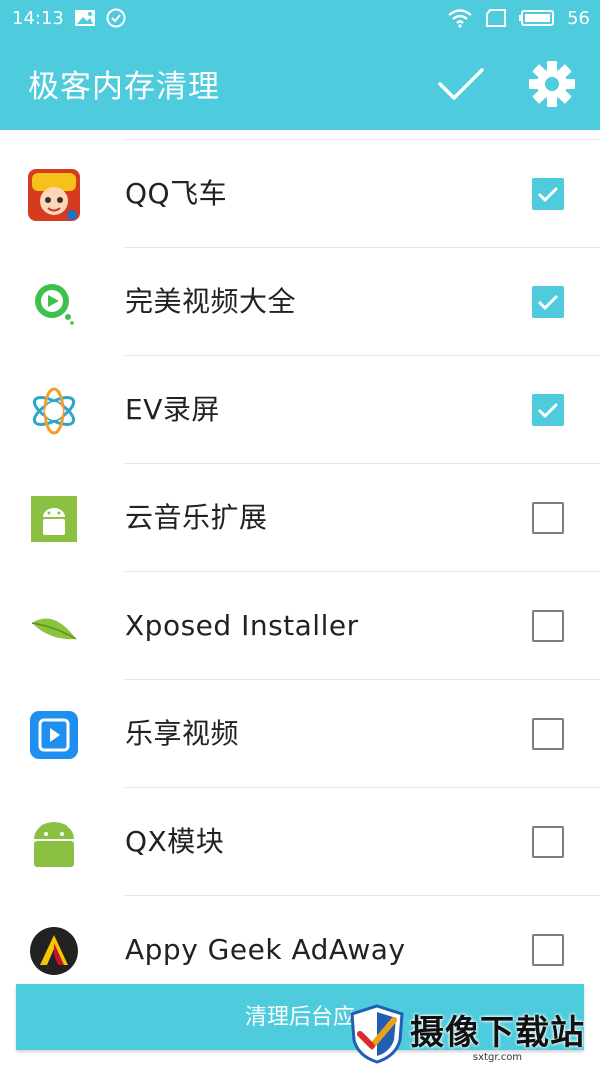 The width and height of the screenshot is (600, 1067). I want to click on image-icon, so click(84, 18).